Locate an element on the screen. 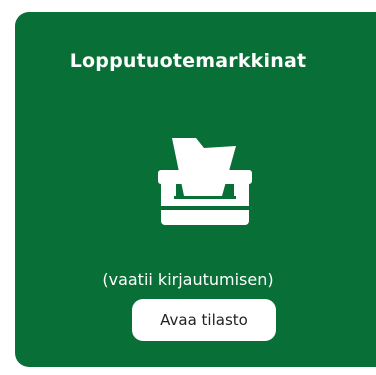 The height and width of the screenshot is (375, 376). card-title: Lopputuotemarkkinat is located at coordinates (188, 61).